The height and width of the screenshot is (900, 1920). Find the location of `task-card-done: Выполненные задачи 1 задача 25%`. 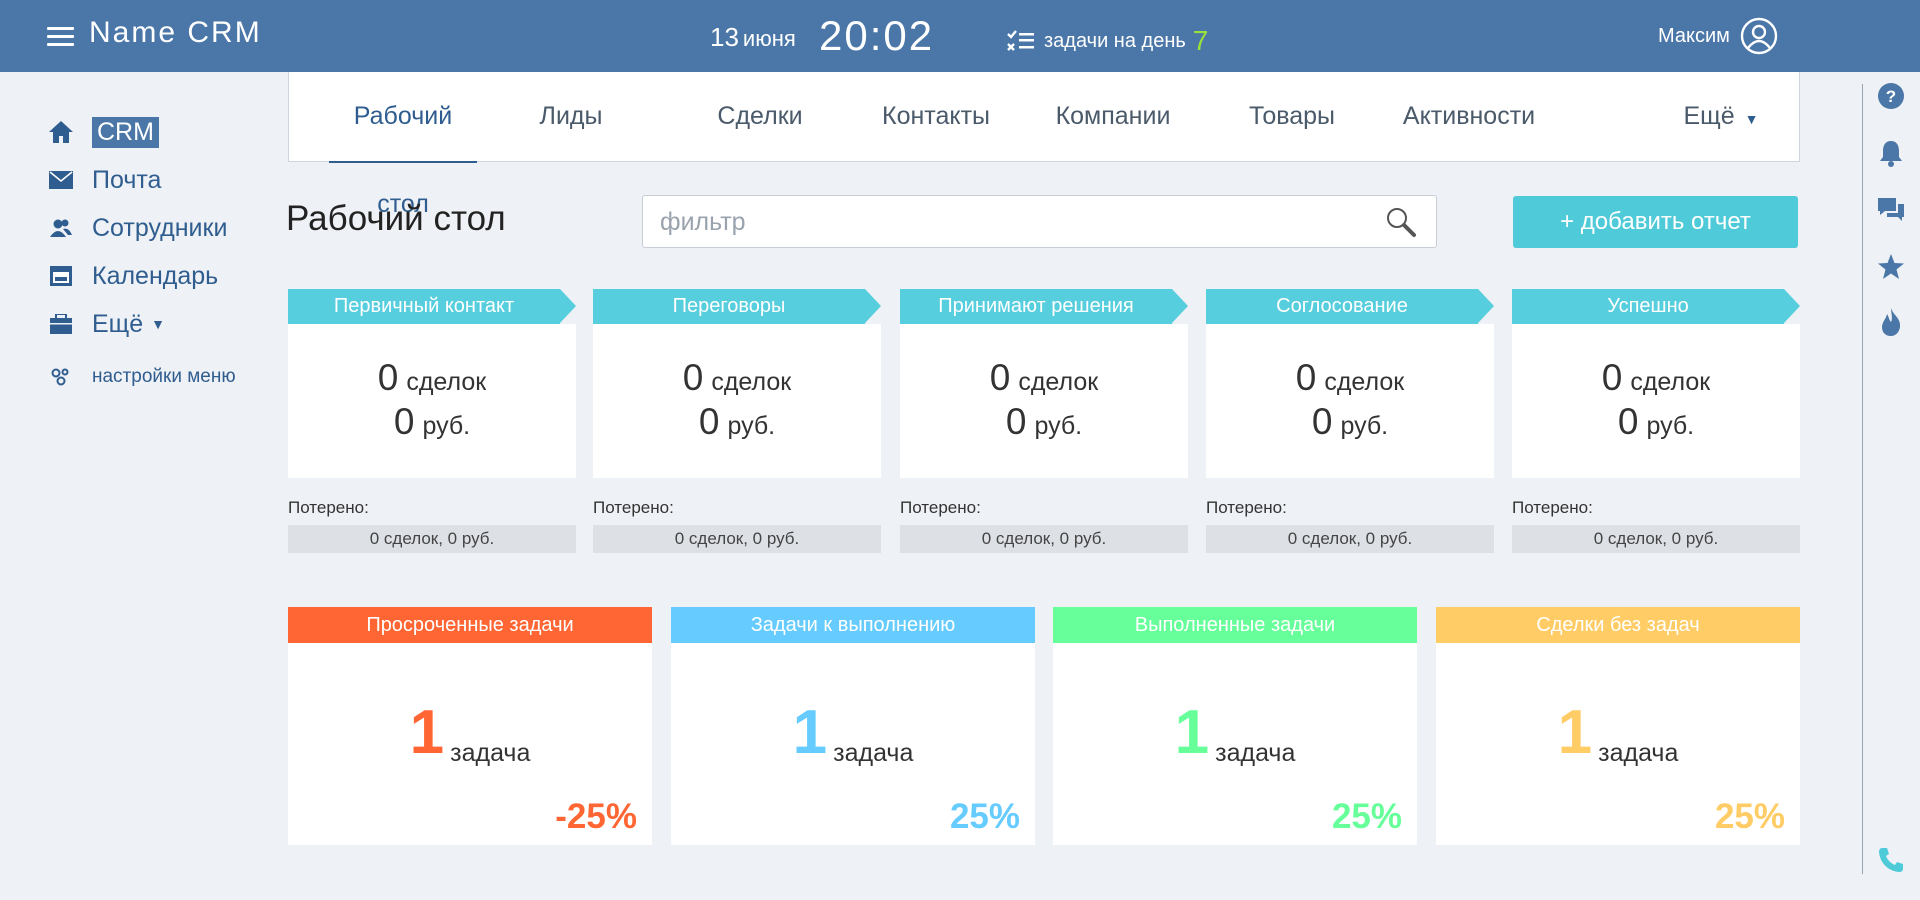

task-card-done: Выполненные задачи 1 задача 25% is located at coordinates (1235, 726).